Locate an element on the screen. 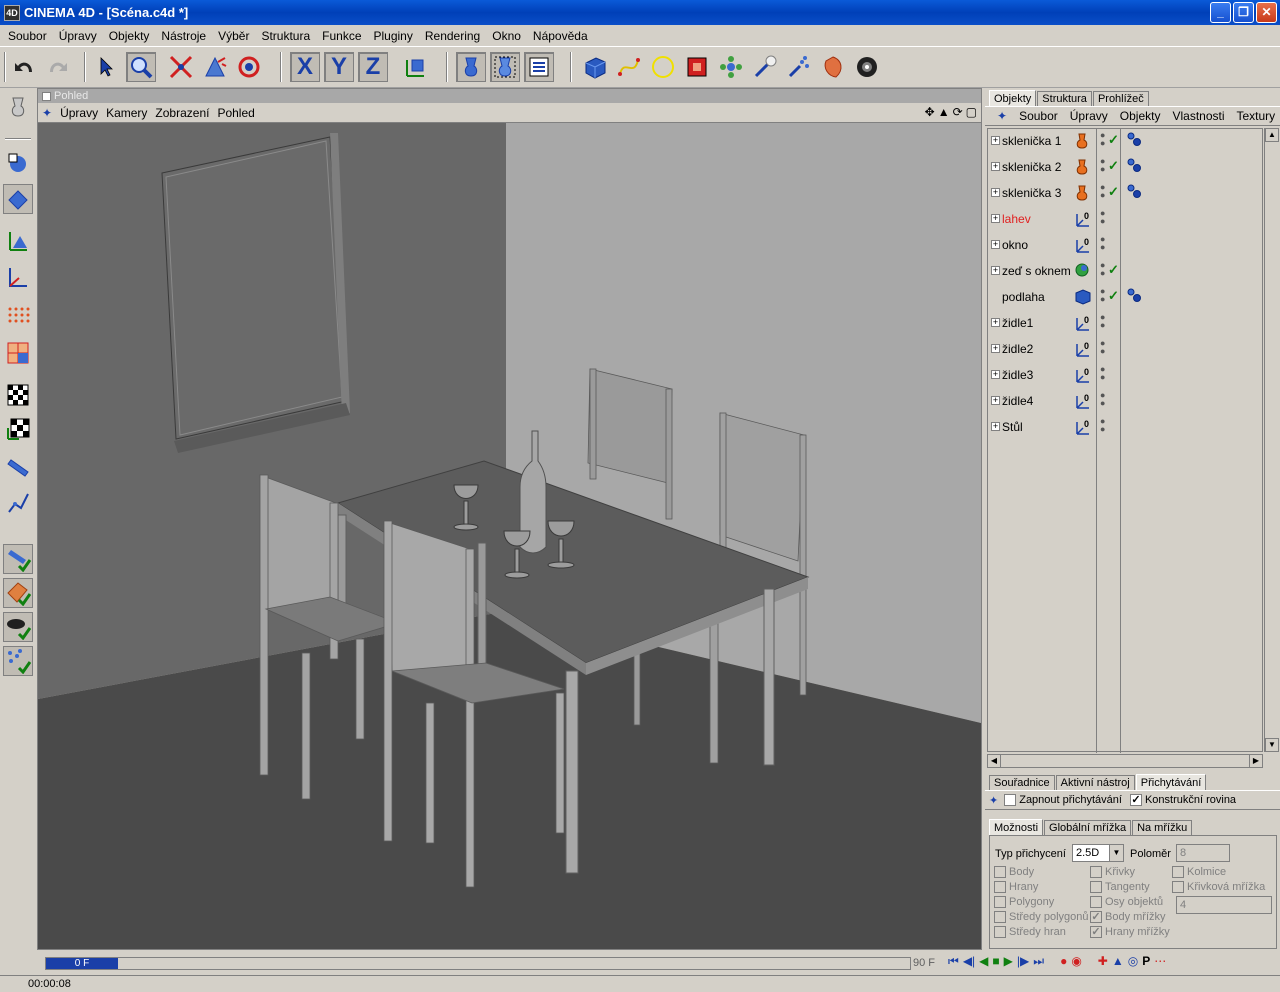  select-arrow-icon is located at coordinates (107, 67).